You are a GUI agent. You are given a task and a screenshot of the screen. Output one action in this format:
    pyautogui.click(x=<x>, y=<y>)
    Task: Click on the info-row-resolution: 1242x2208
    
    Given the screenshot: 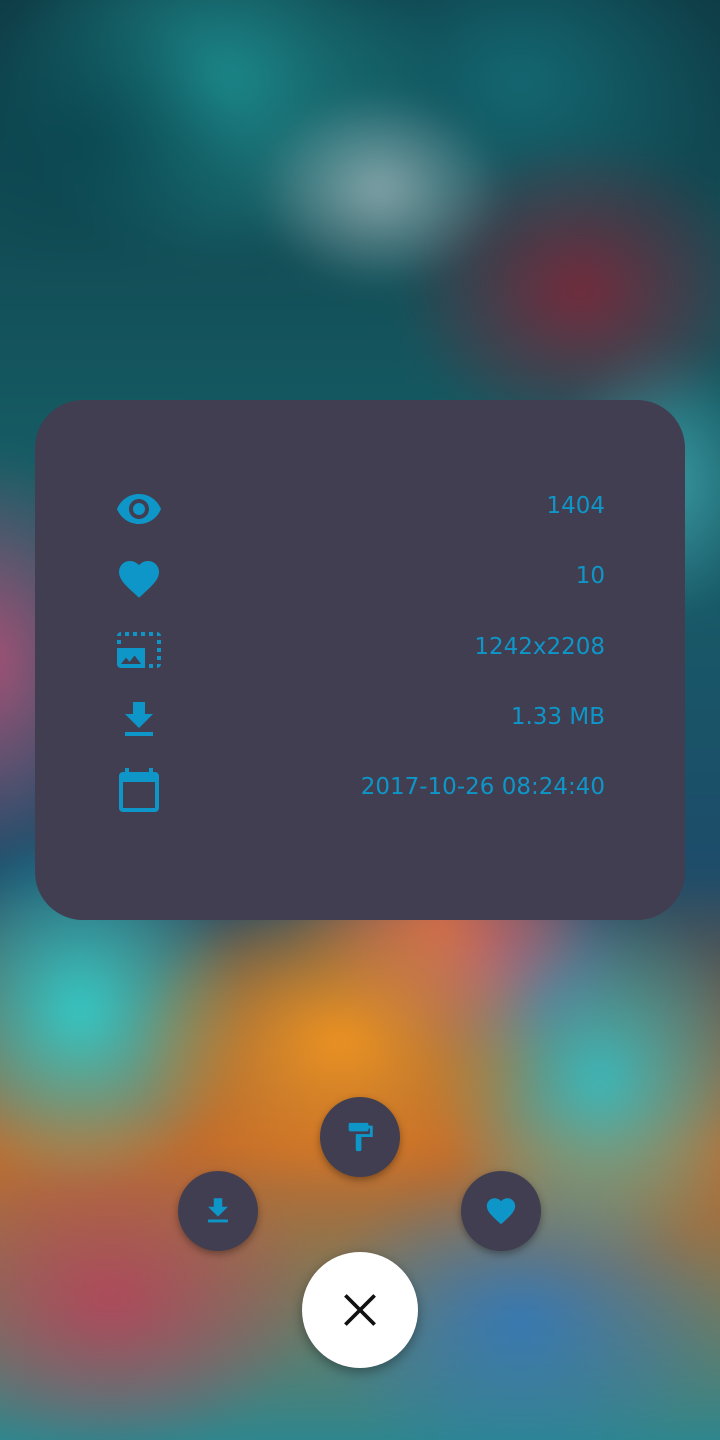 What is the action you would take?
    pyautogui.click(x=360, y=650)
    